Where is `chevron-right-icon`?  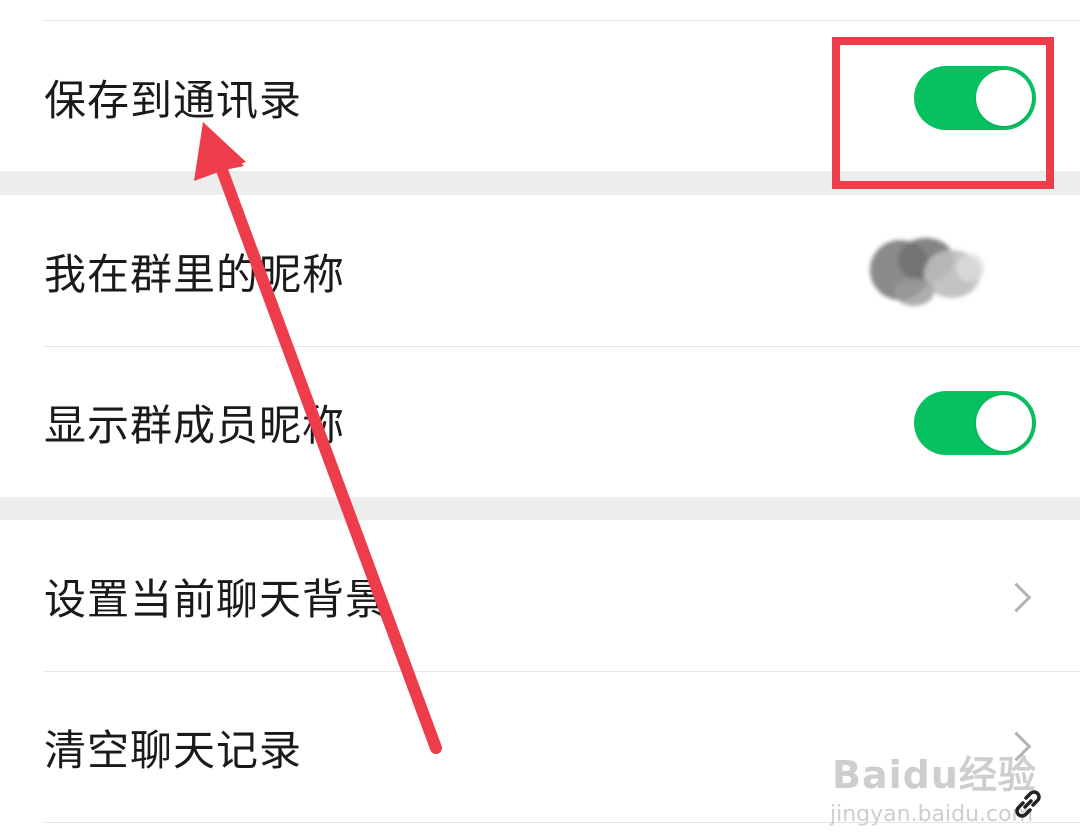
chevron-right-icon is located at coordinates (1016, 597).